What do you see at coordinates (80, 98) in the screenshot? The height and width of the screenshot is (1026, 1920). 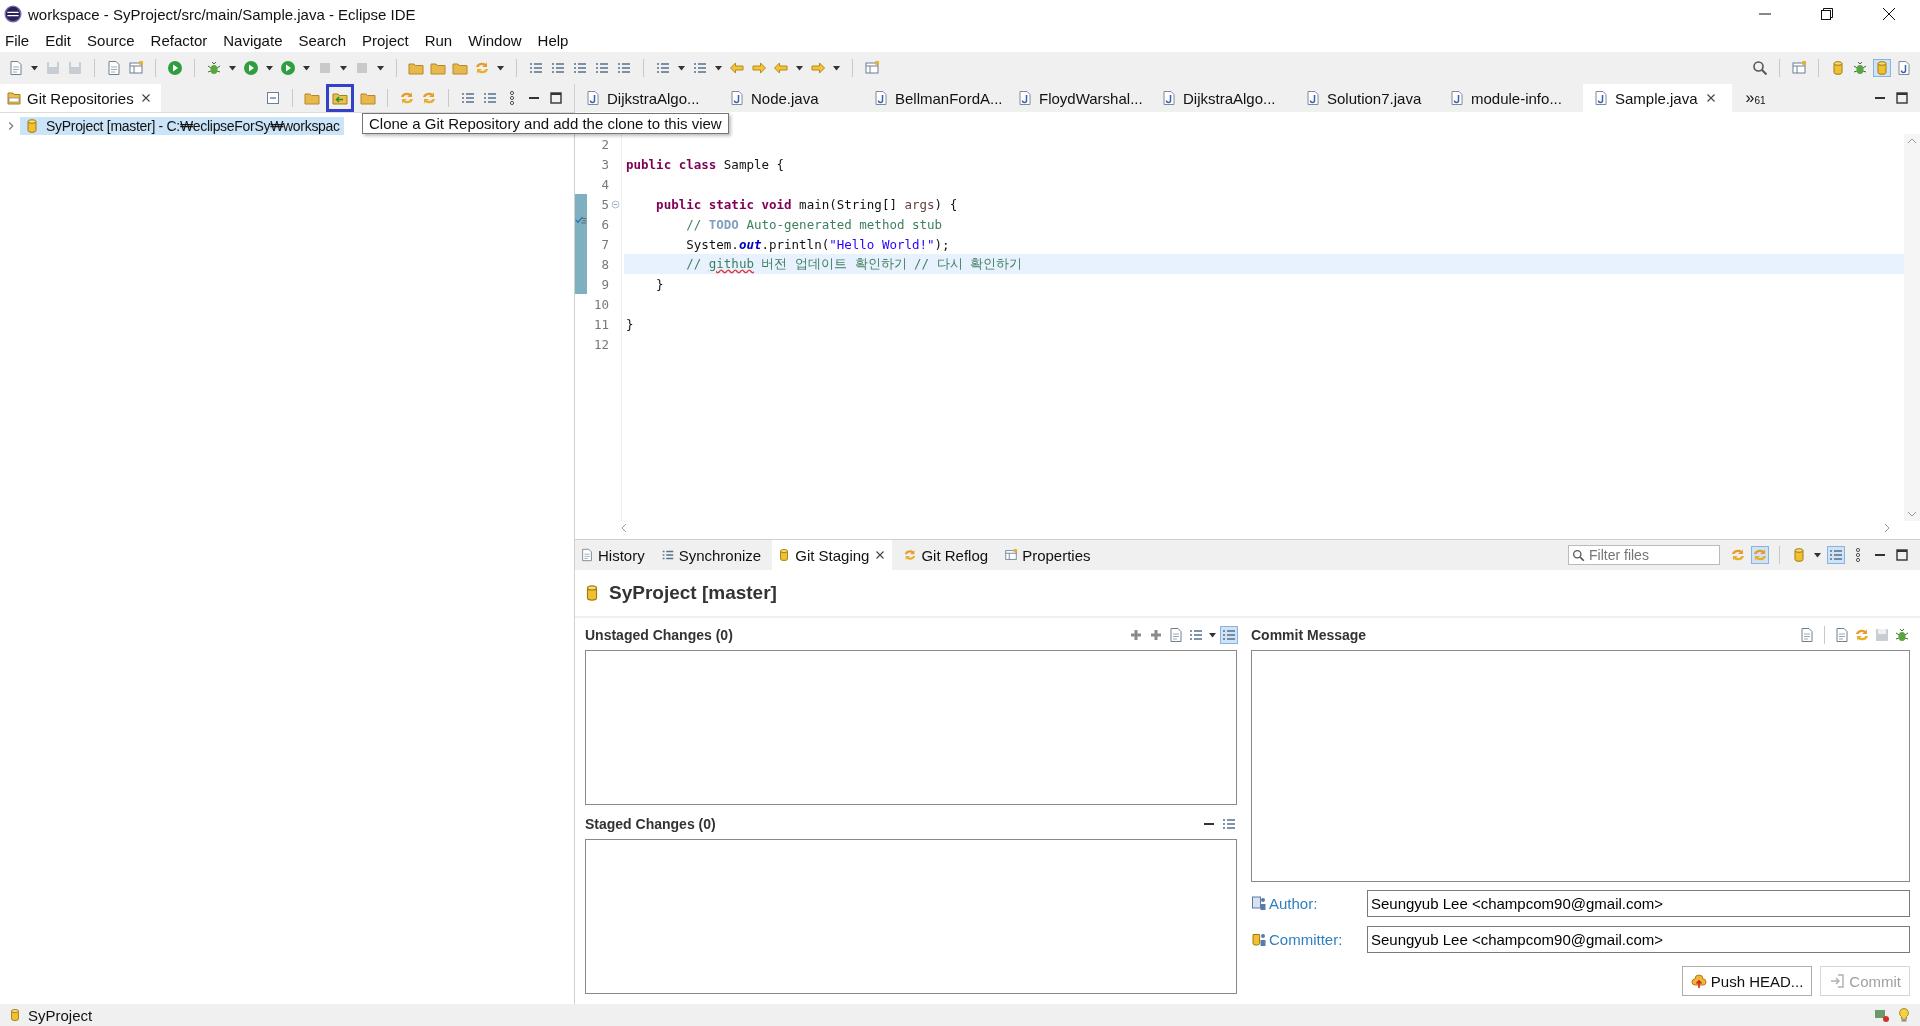 I see `view-tab: Git Repositories` at bounding box center [80, 98].